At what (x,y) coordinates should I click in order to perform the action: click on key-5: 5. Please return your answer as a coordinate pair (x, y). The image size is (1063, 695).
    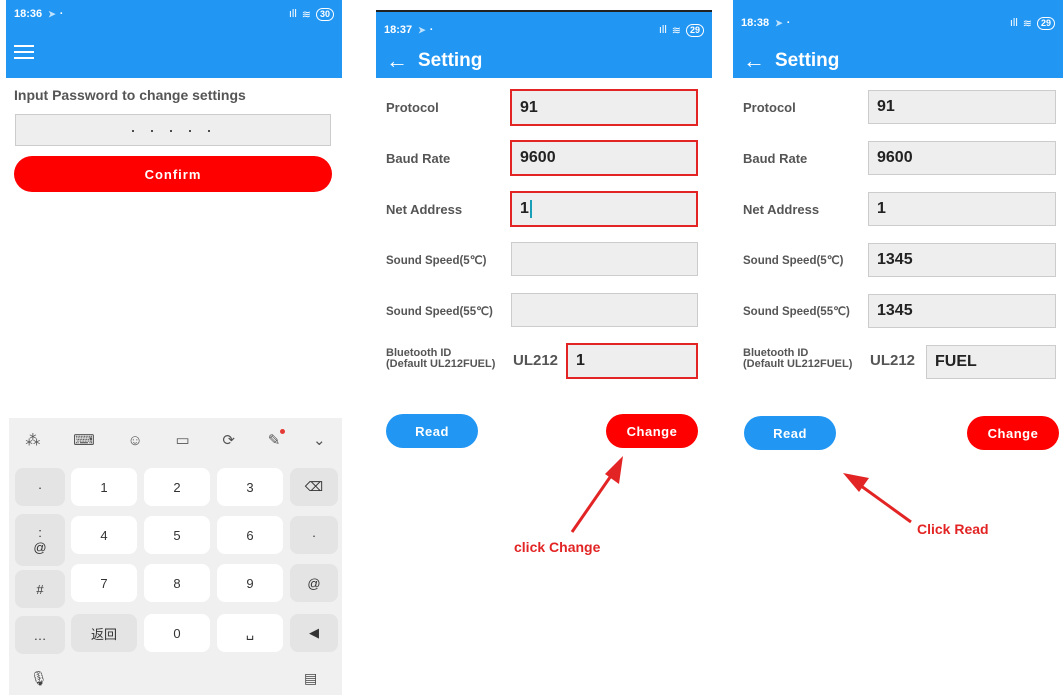
    Looking at the image, I should click on (177, 535).